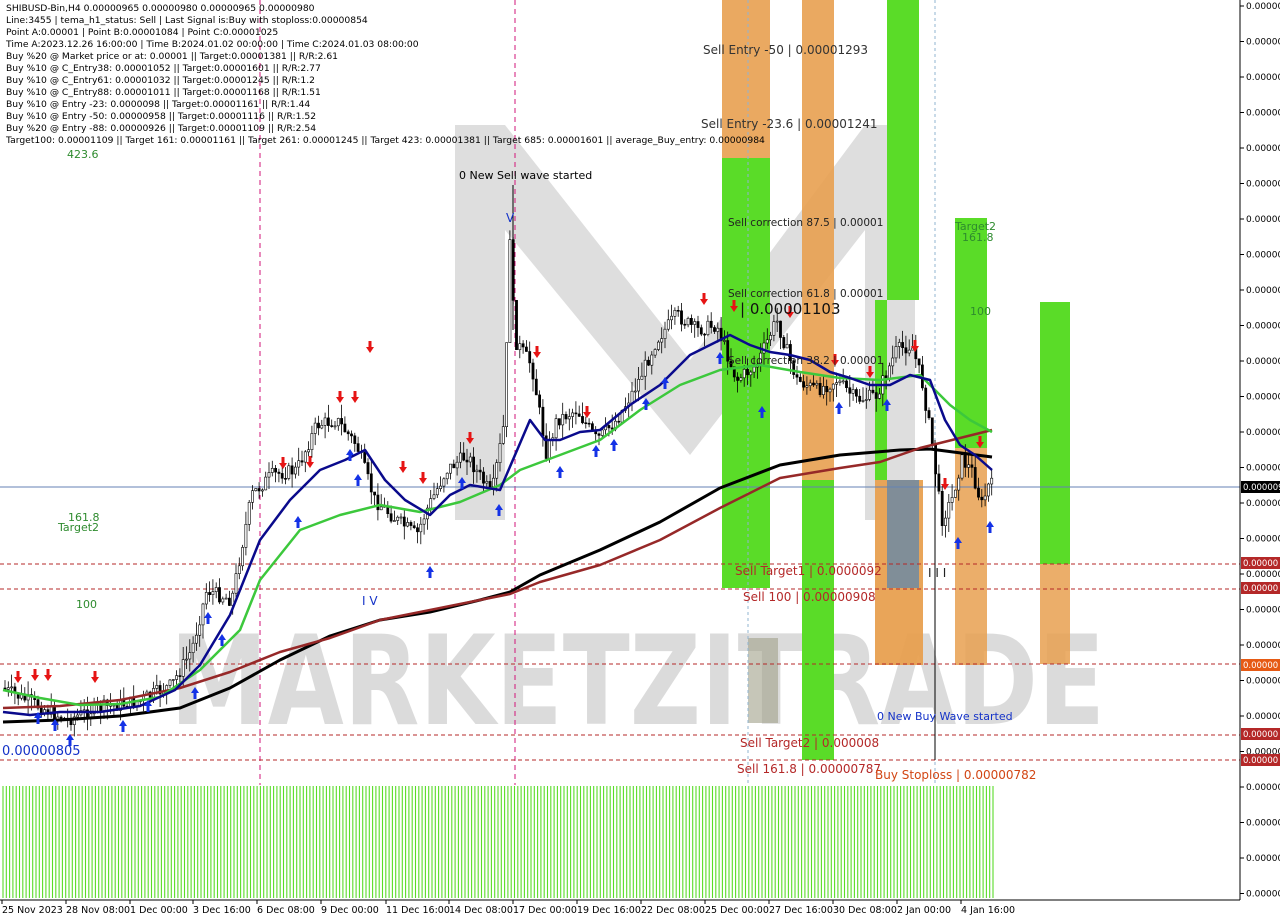 This screenshot has height=920, width=1280. What do you see at coordinates (805, 294) in the screenshot?
I see `label-sell-corr-618: Sell correction 61.8 | 0.00001` at bounding box center [805, 294].